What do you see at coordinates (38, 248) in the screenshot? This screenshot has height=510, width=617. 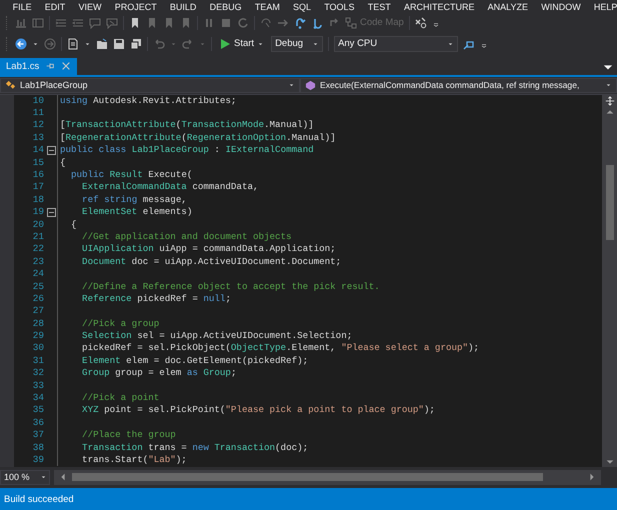 I see `line-number: 22` at bounding box center [38, 248].